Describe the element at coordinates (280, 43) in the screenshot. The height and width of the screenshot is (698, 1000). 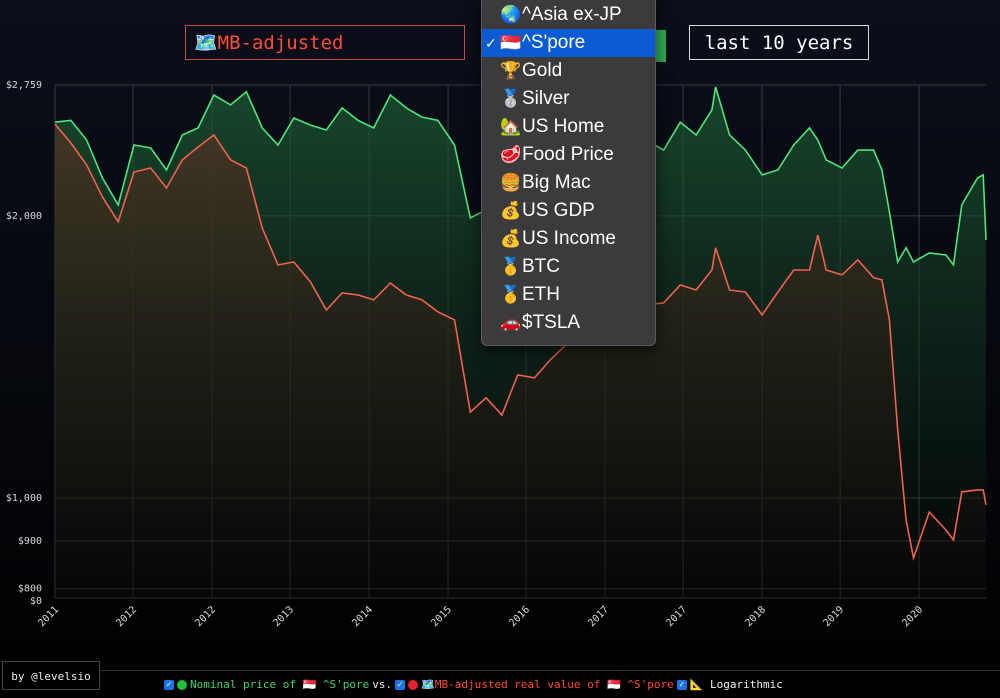
I see `adjustment-label: MB-adjusted` at that location.